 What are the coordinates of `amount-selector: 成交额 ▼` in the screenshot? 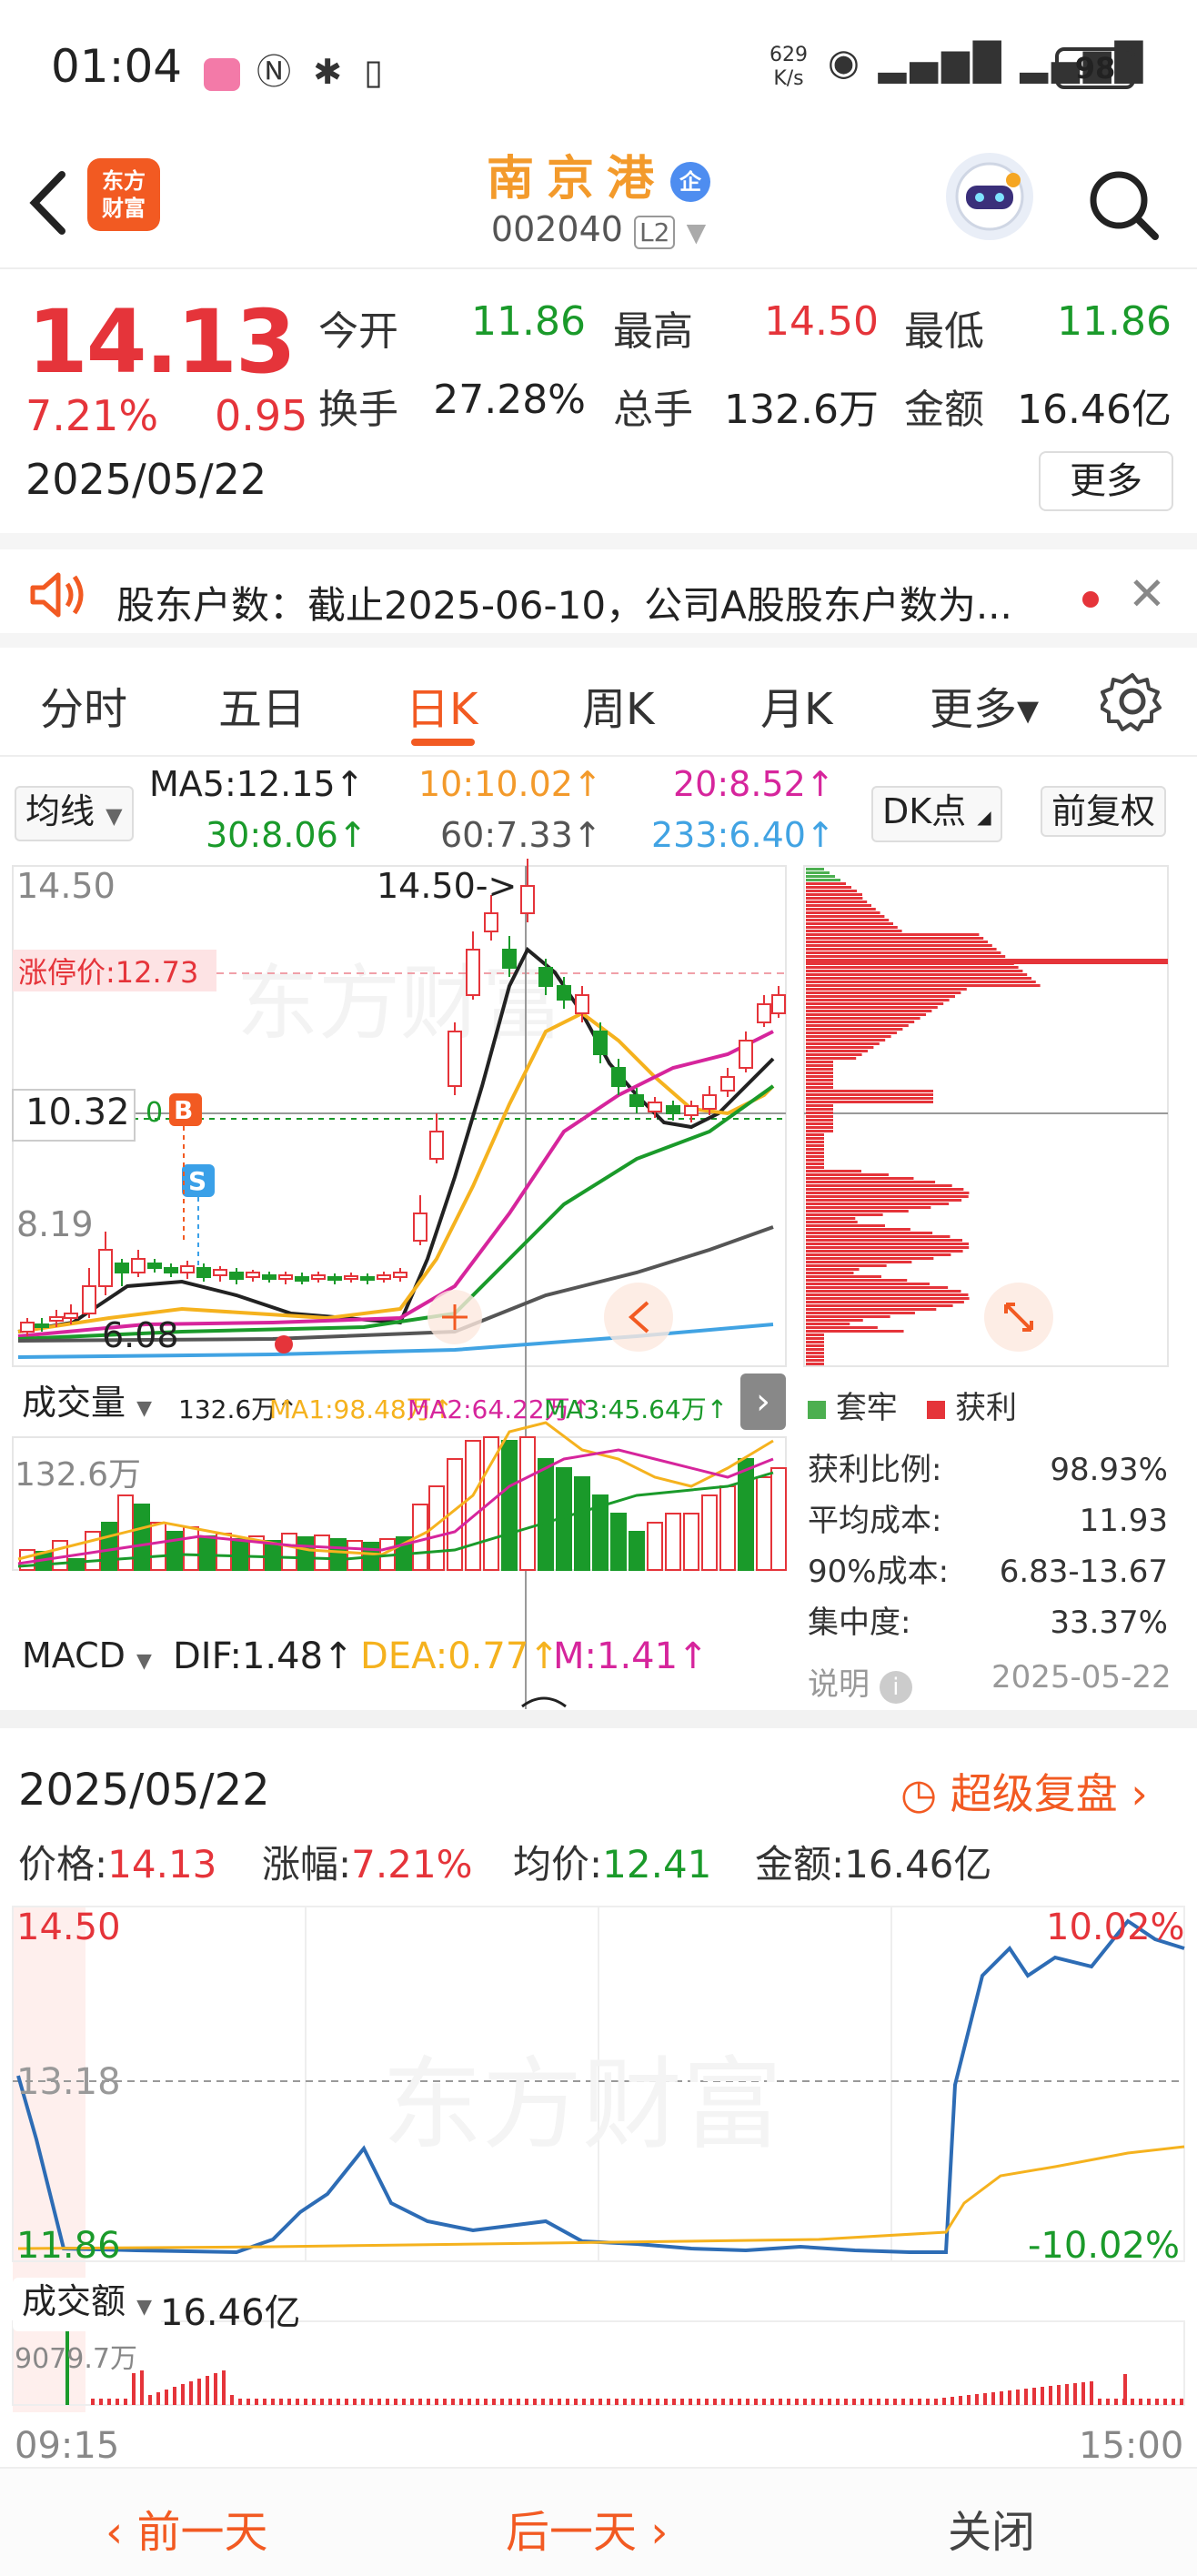 It's located at (87, 2304).